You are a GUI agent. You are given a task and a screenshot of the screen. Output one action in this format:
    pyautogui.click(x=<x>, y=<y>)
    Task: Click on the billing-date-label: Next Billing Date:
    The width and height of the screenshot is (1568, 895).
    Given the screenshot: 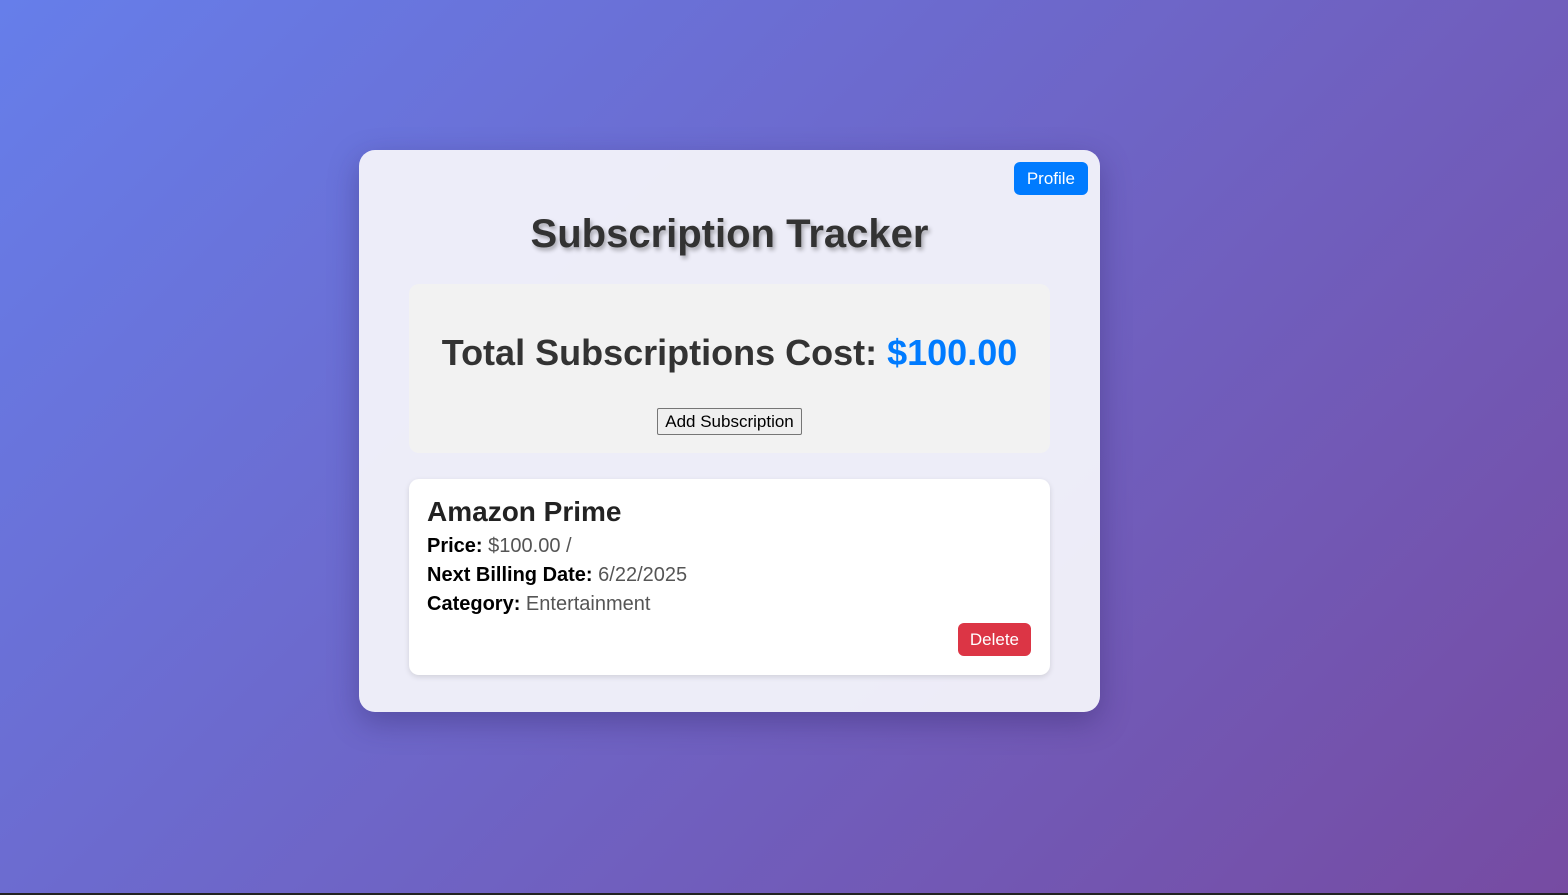 What is the action you would take?
    pyautogui.click(x=510, y=575)
    